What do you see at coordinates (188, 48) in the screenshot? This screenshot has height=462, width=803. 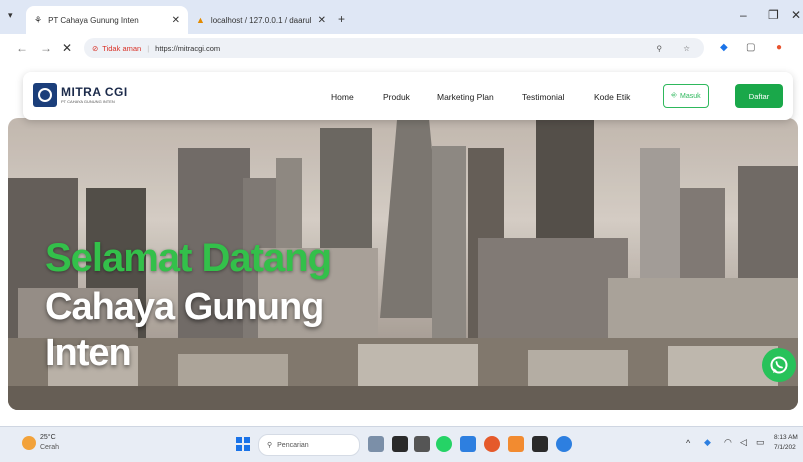 I see `url-text: https://mitracgi.com` at bounding box center [188, 48].